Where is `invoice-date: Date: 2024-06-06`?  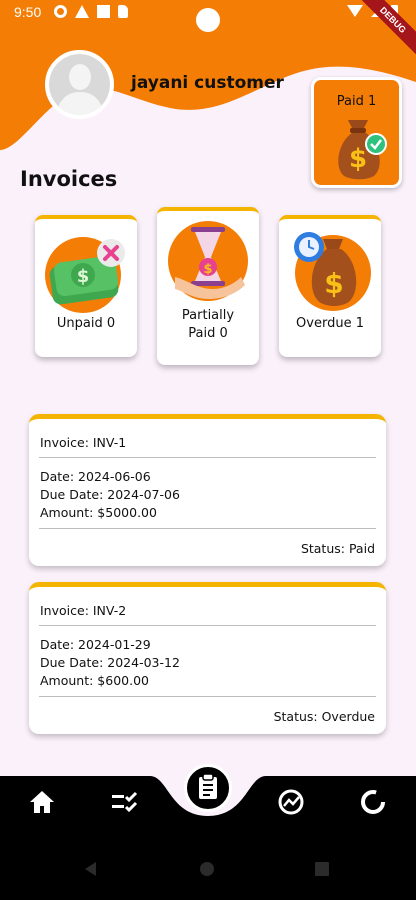
invoice-date: Date: 2024-06-06 is located at coordinates (95, 476).